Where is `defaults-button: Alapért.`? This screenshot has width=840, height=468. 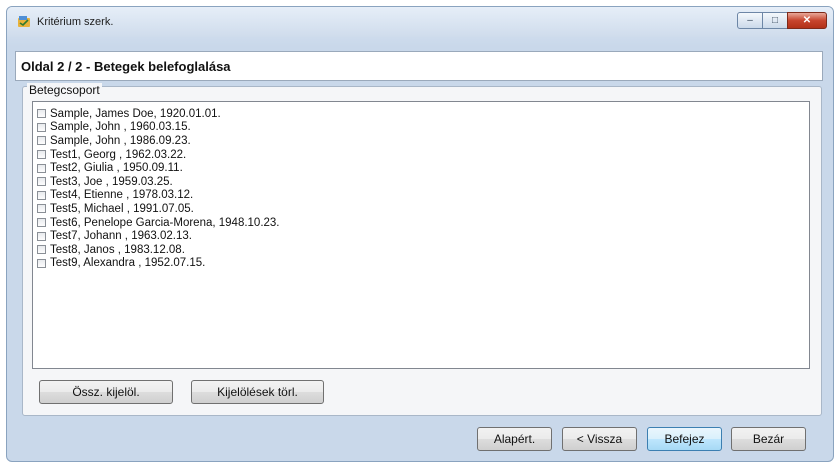 defaults-button: Alapért. is located at coordinates (514, 439).